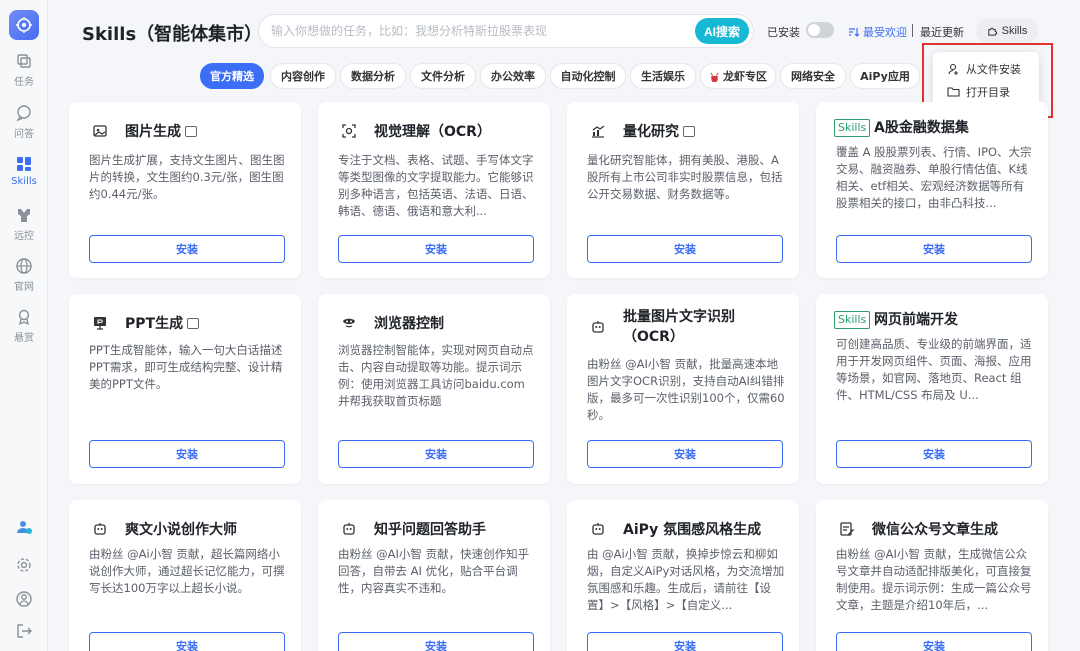  I want to click on user-profile-icon, so click(24, 599).